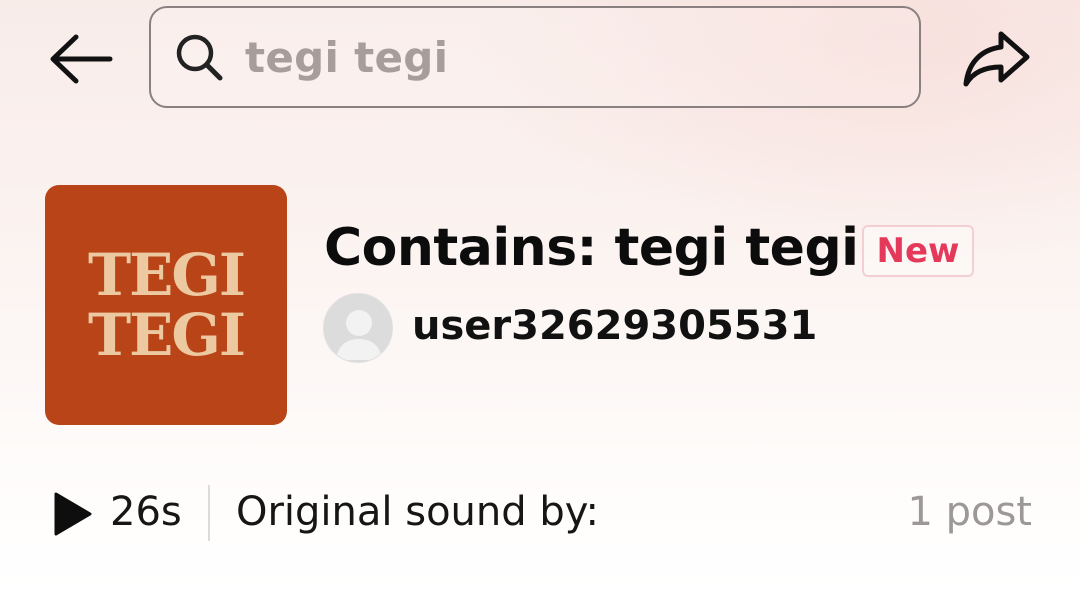 This screenshot has height=593, width=1080. I want to click on default-avatar-icon, so click(358, 328).